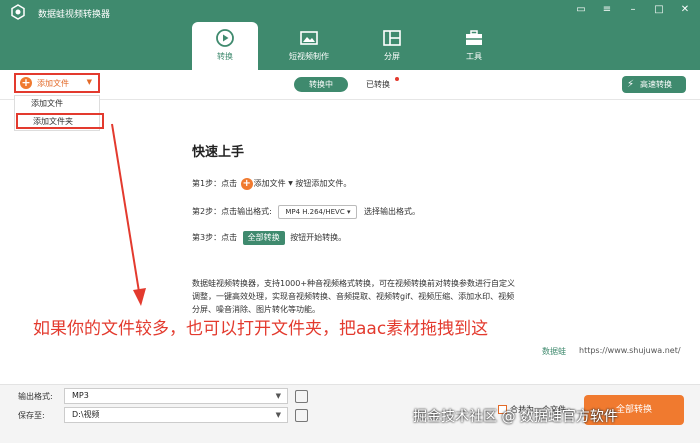  What do you see at coordinates (581, 10) in the screenshot?
I see `message-icon: ▭` at bounding box center [581, 10].